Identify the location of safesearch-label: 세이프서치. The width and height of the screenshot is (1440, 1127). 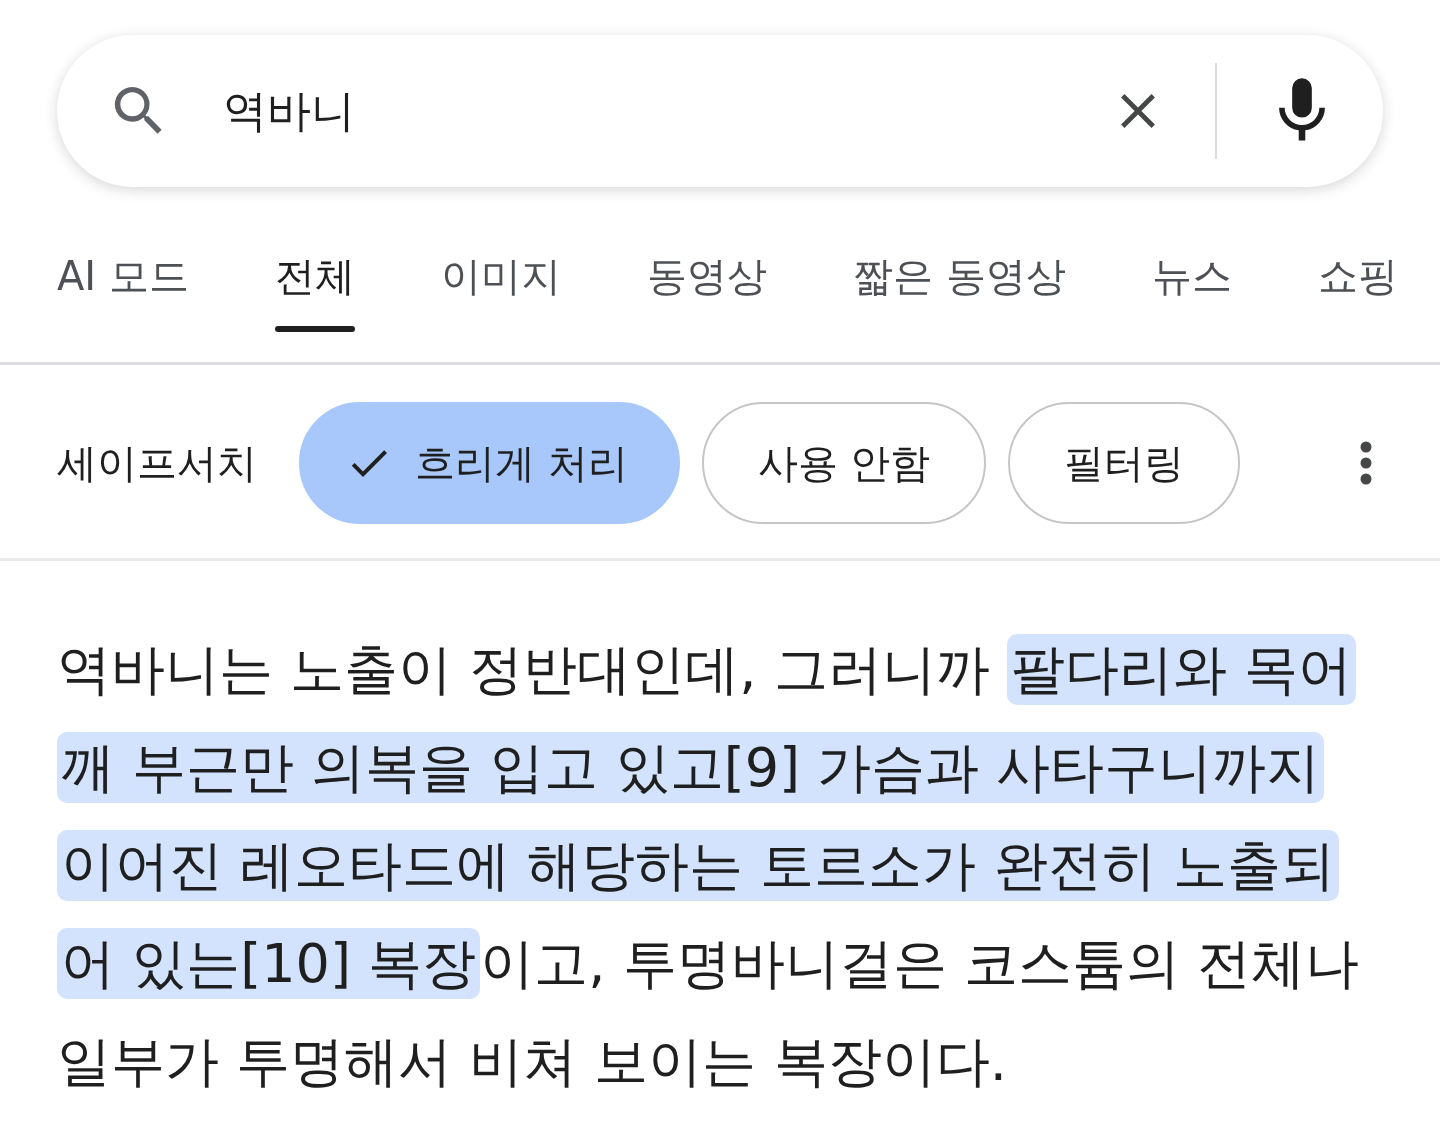
(157, 463).